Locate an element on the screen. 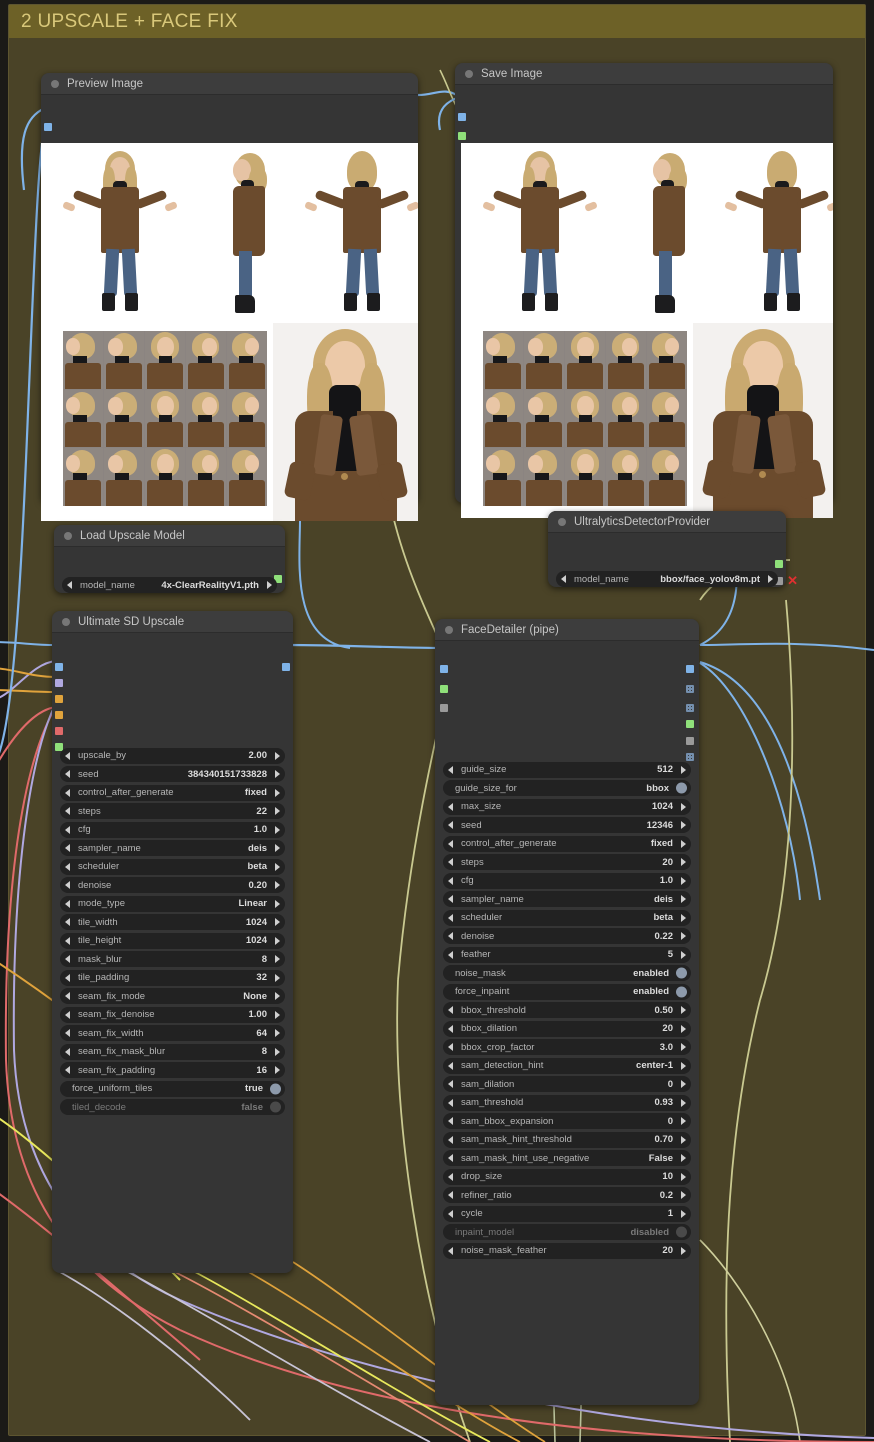 This screenshot has width=874, height=1442. widget-sampler-name: sampler_name deis is located at coordinates (567, 899).